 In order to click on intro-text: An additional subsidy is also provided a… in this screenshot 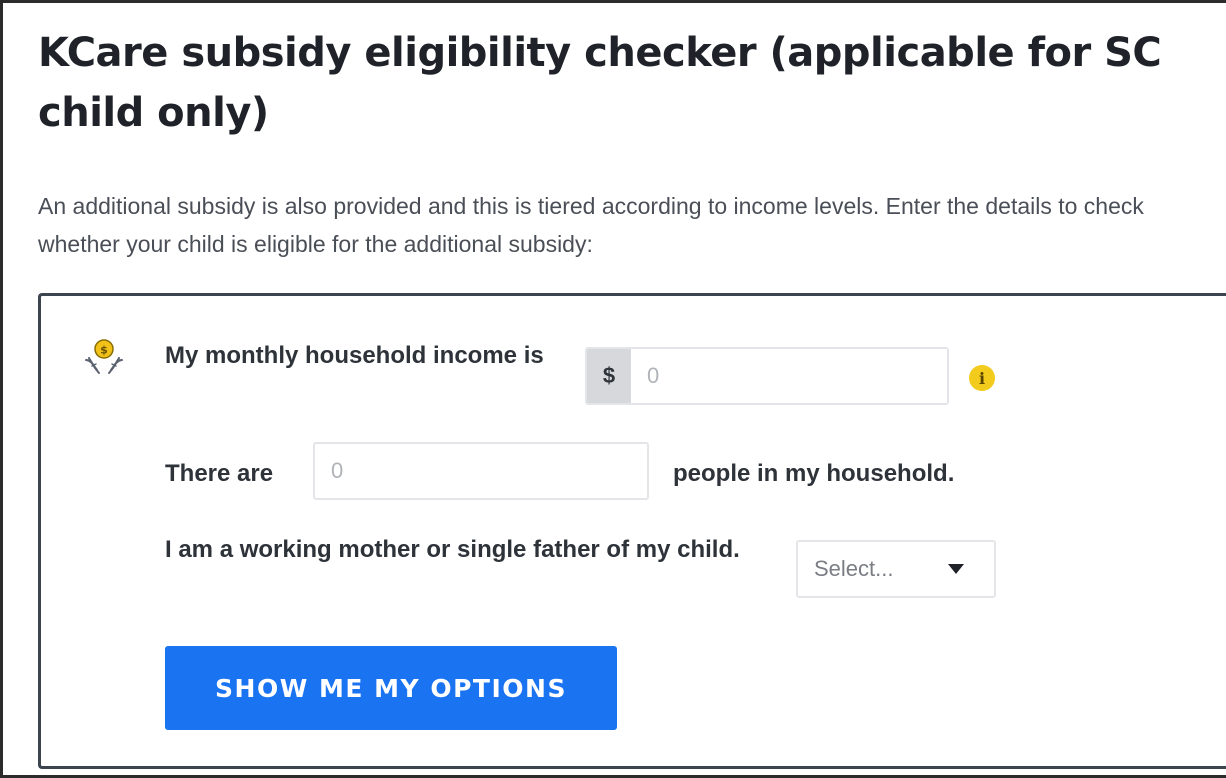, I will do `click(591, 225)`.